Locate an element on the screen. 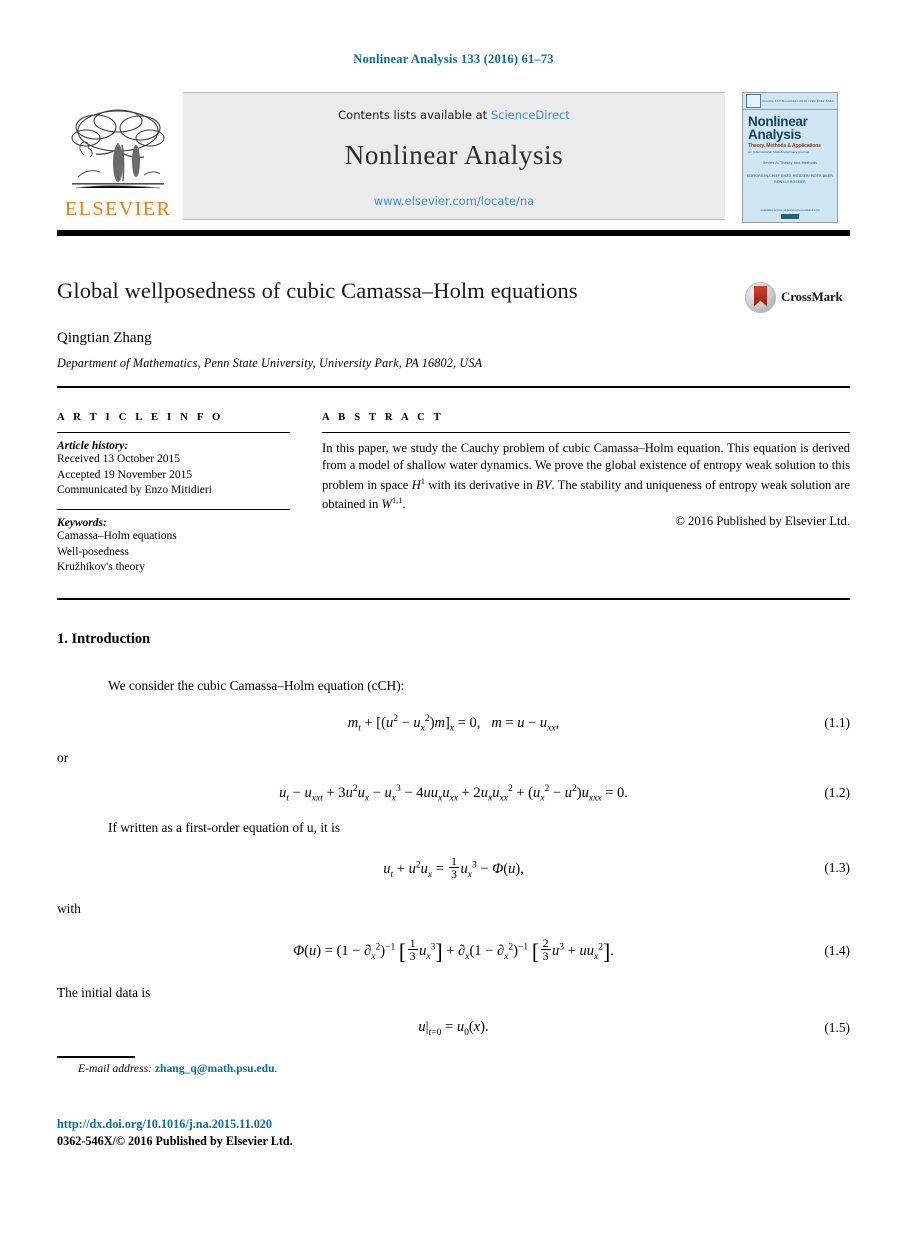 The image size is (907, 1238). keywords-label: Keywords: is located at coordinates (82, 523).